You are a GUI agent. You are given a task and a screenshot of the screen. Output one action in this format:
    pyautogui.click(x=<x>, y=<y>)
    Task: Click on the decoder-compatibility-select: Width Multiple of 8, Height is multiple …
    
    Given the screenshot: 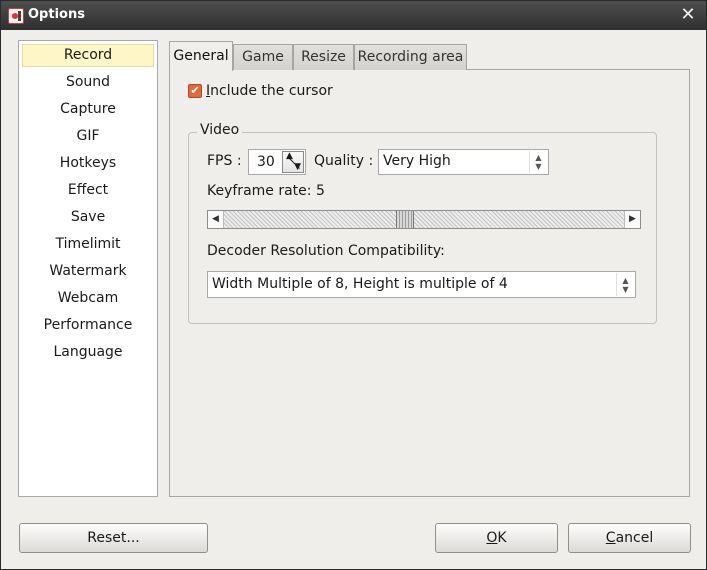 What is the action you would take?
    pyautogui.click(x=421, y=284)
    